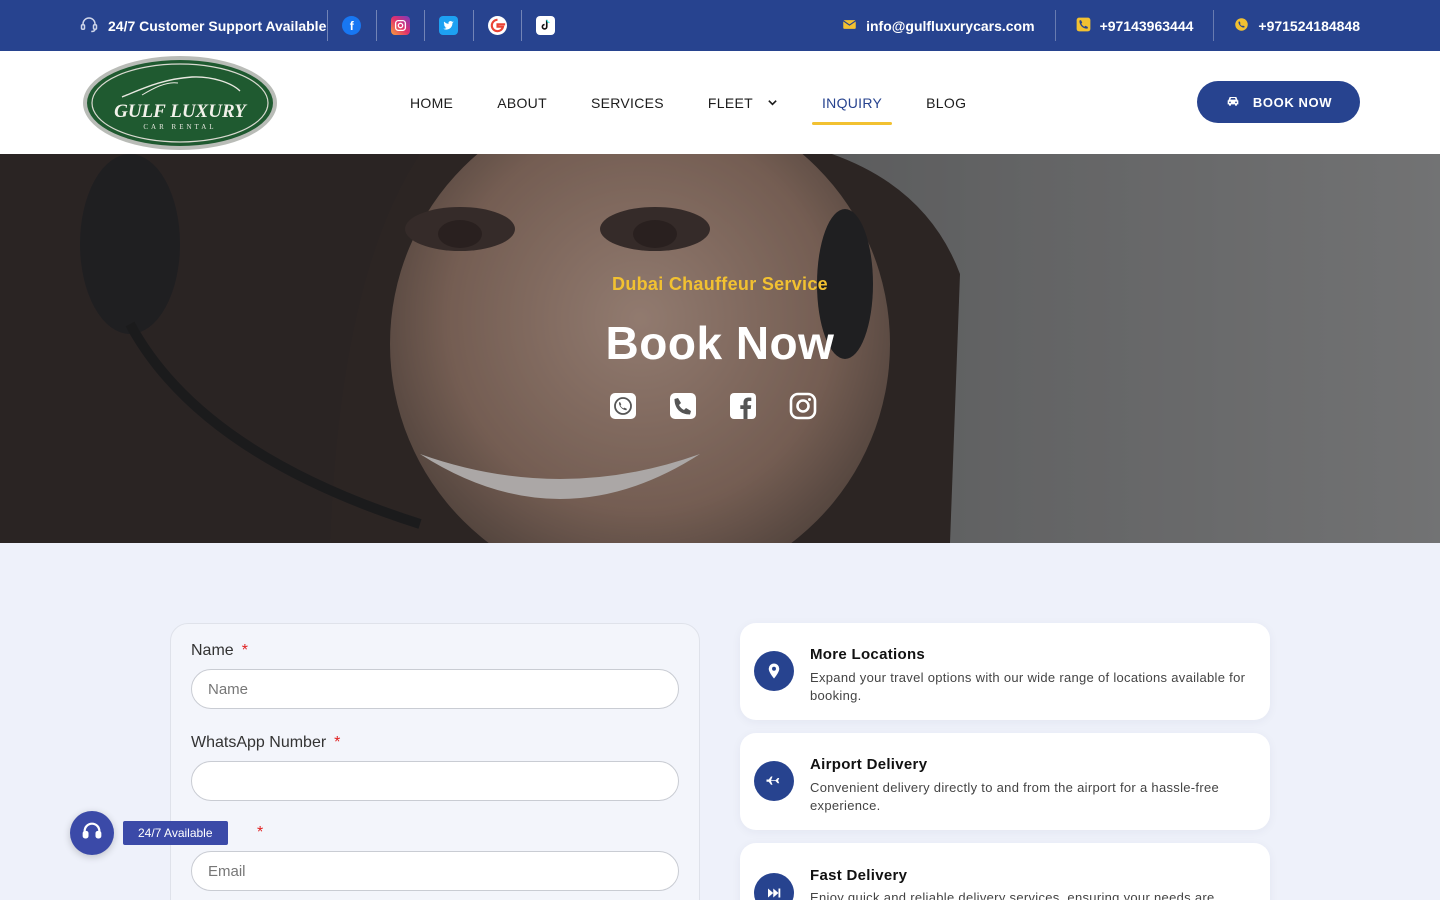  I want to click on nav-fleet-label: FLEET, so click(730, 102).